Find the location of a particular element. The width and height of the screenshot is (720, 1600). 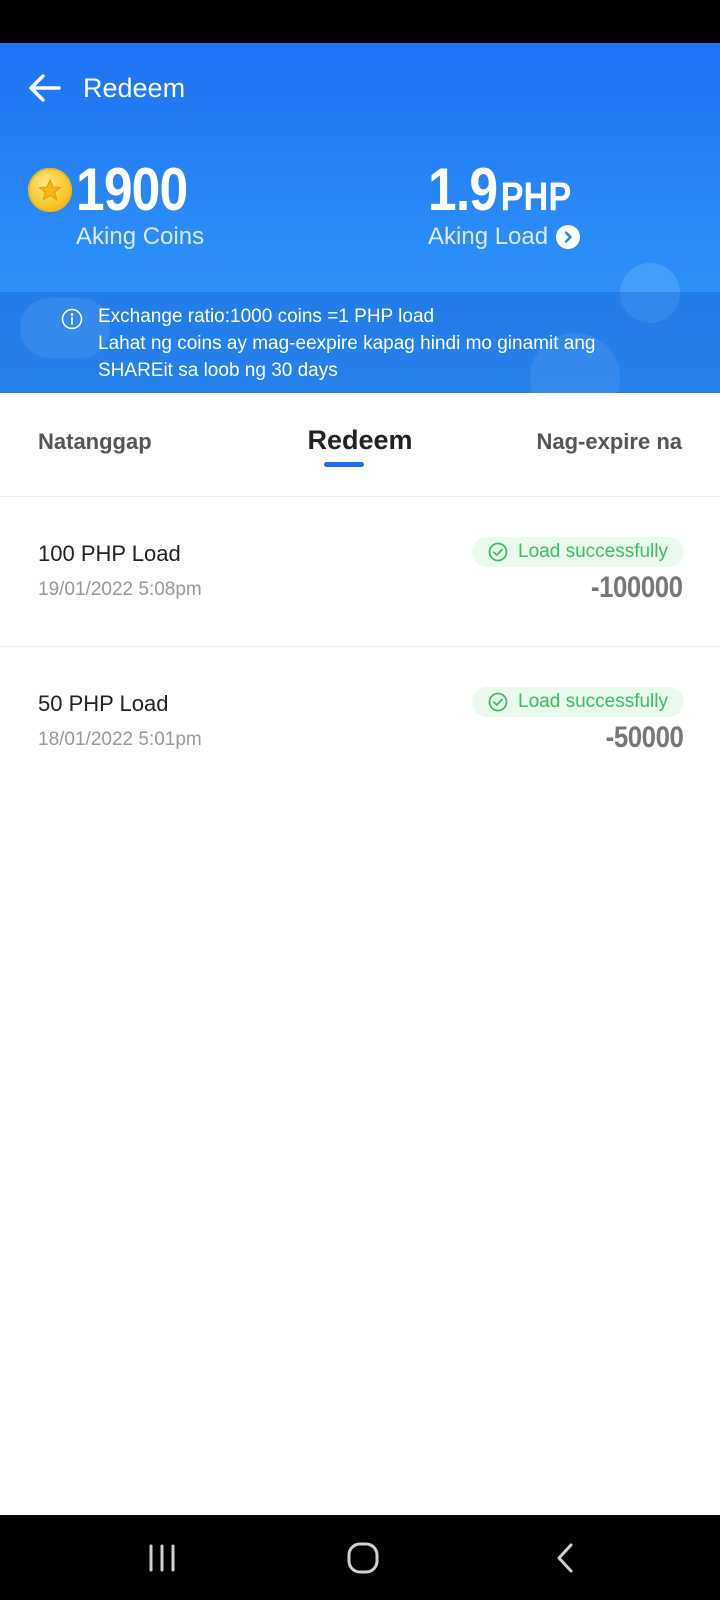

home-button is located at coordinates (363, 1557).